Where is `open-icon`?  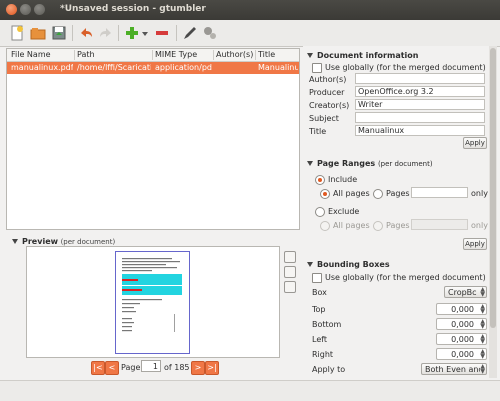
open-icon is located at coordinates (38, 34).